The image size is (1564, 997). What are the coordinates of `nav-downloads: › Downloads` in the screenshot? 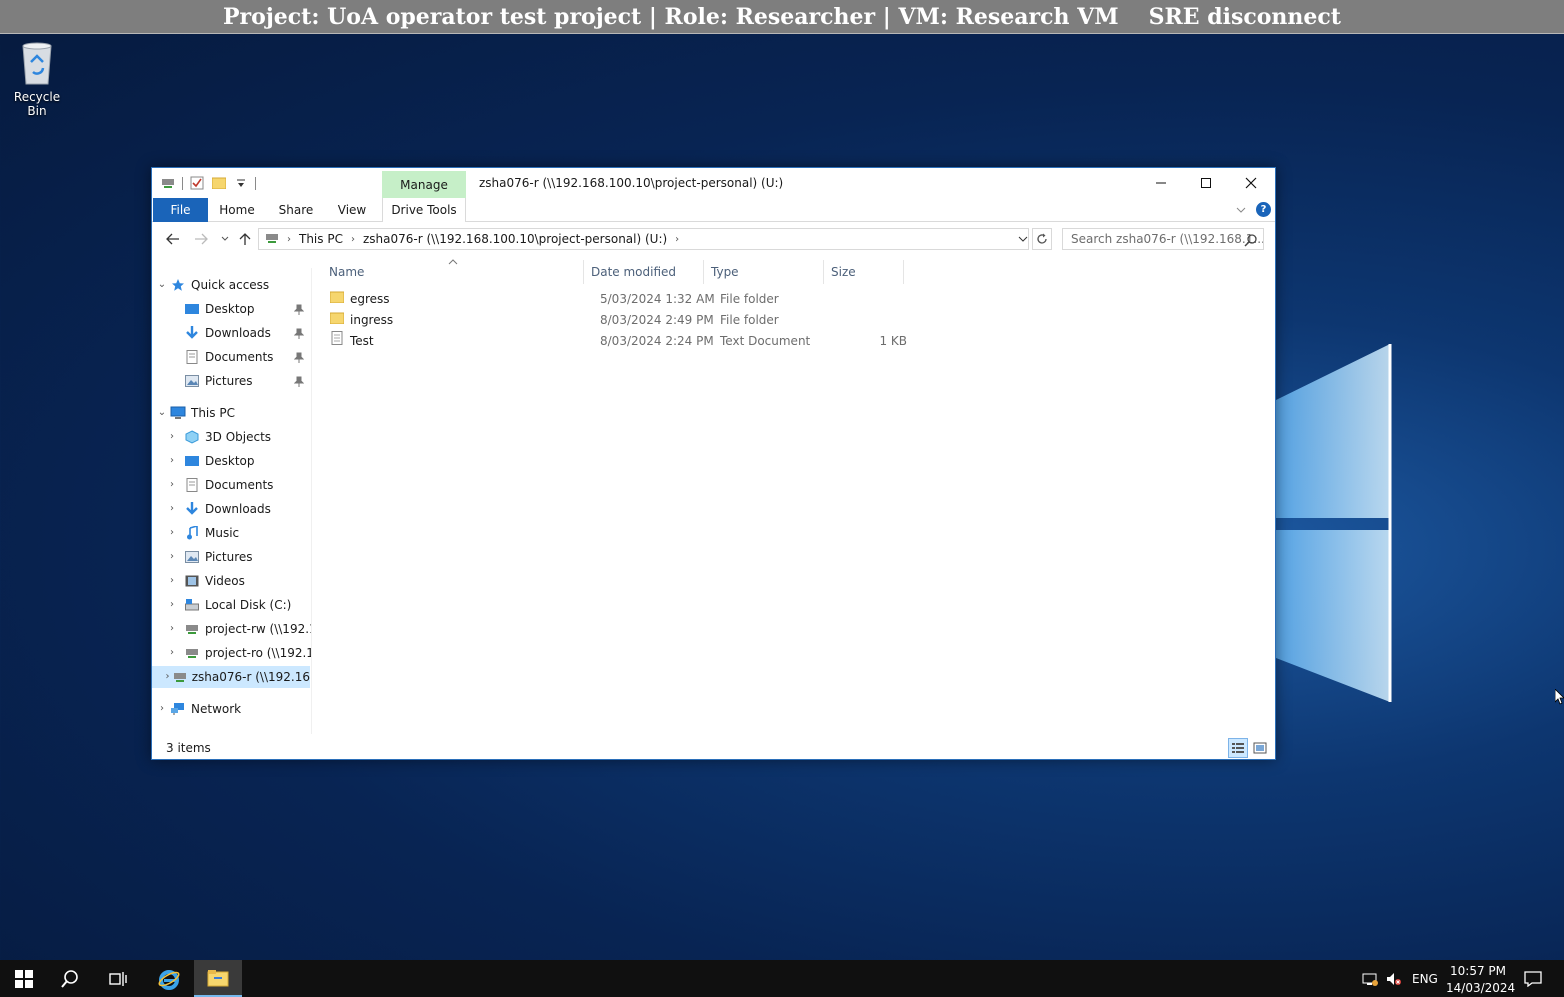 It's located at (217, 509).